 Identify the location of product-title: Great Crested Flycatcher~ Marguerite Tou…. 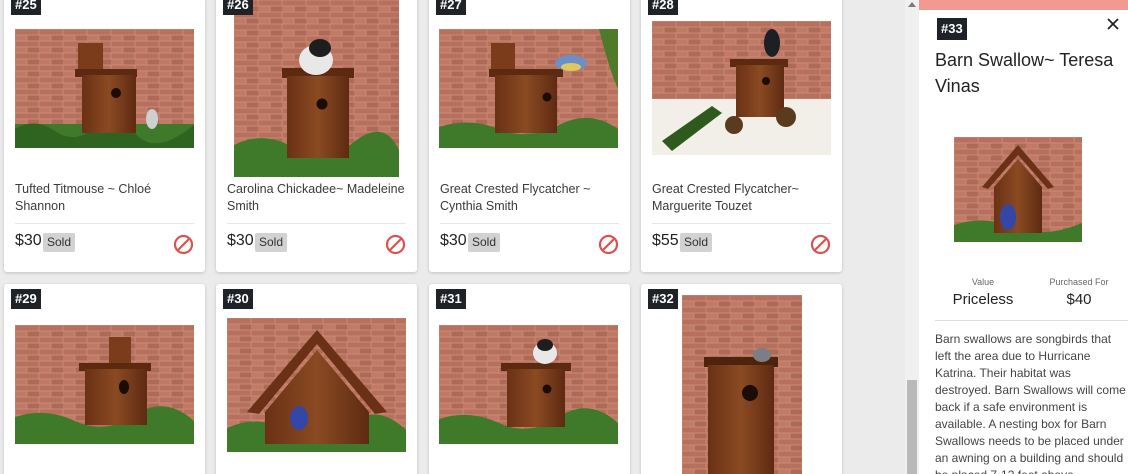
(742, 198).